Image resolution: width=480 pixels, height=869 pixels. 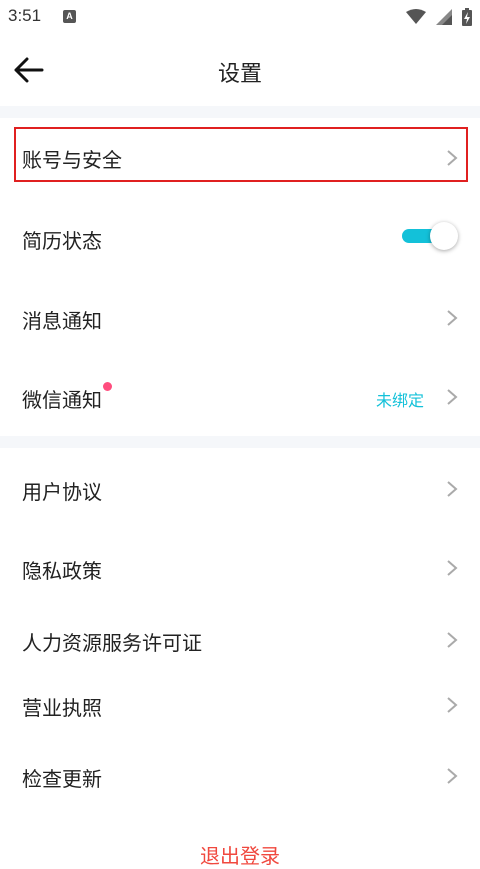 What do you see at coordinates (62, 321) in the screenshot?
I see `settings-item-label: 消息通知` at bounding box center [62, 321].